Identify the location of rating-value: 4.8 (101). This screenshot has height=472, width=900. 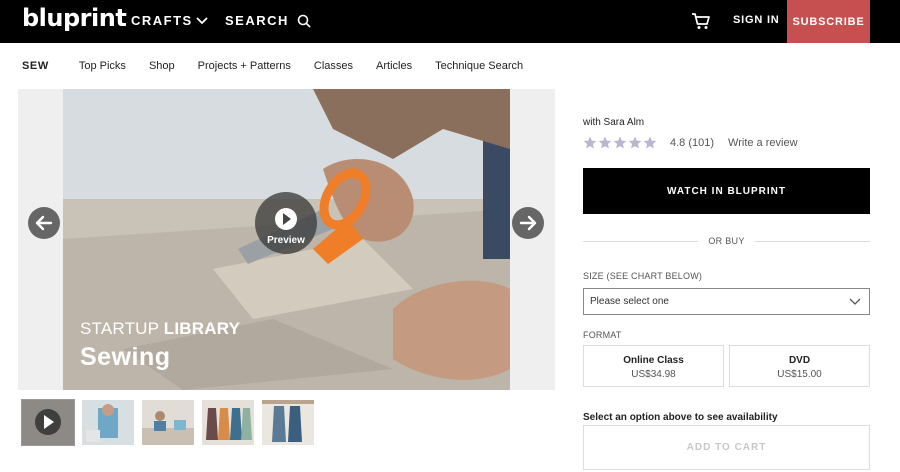
(692, 142).